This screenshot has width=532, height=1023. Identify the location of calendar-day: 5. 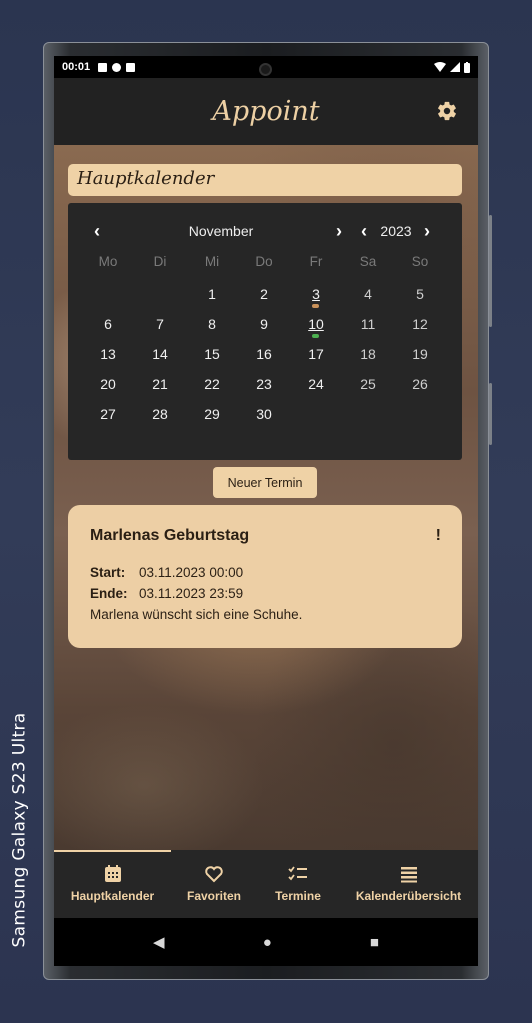
(420, 298).